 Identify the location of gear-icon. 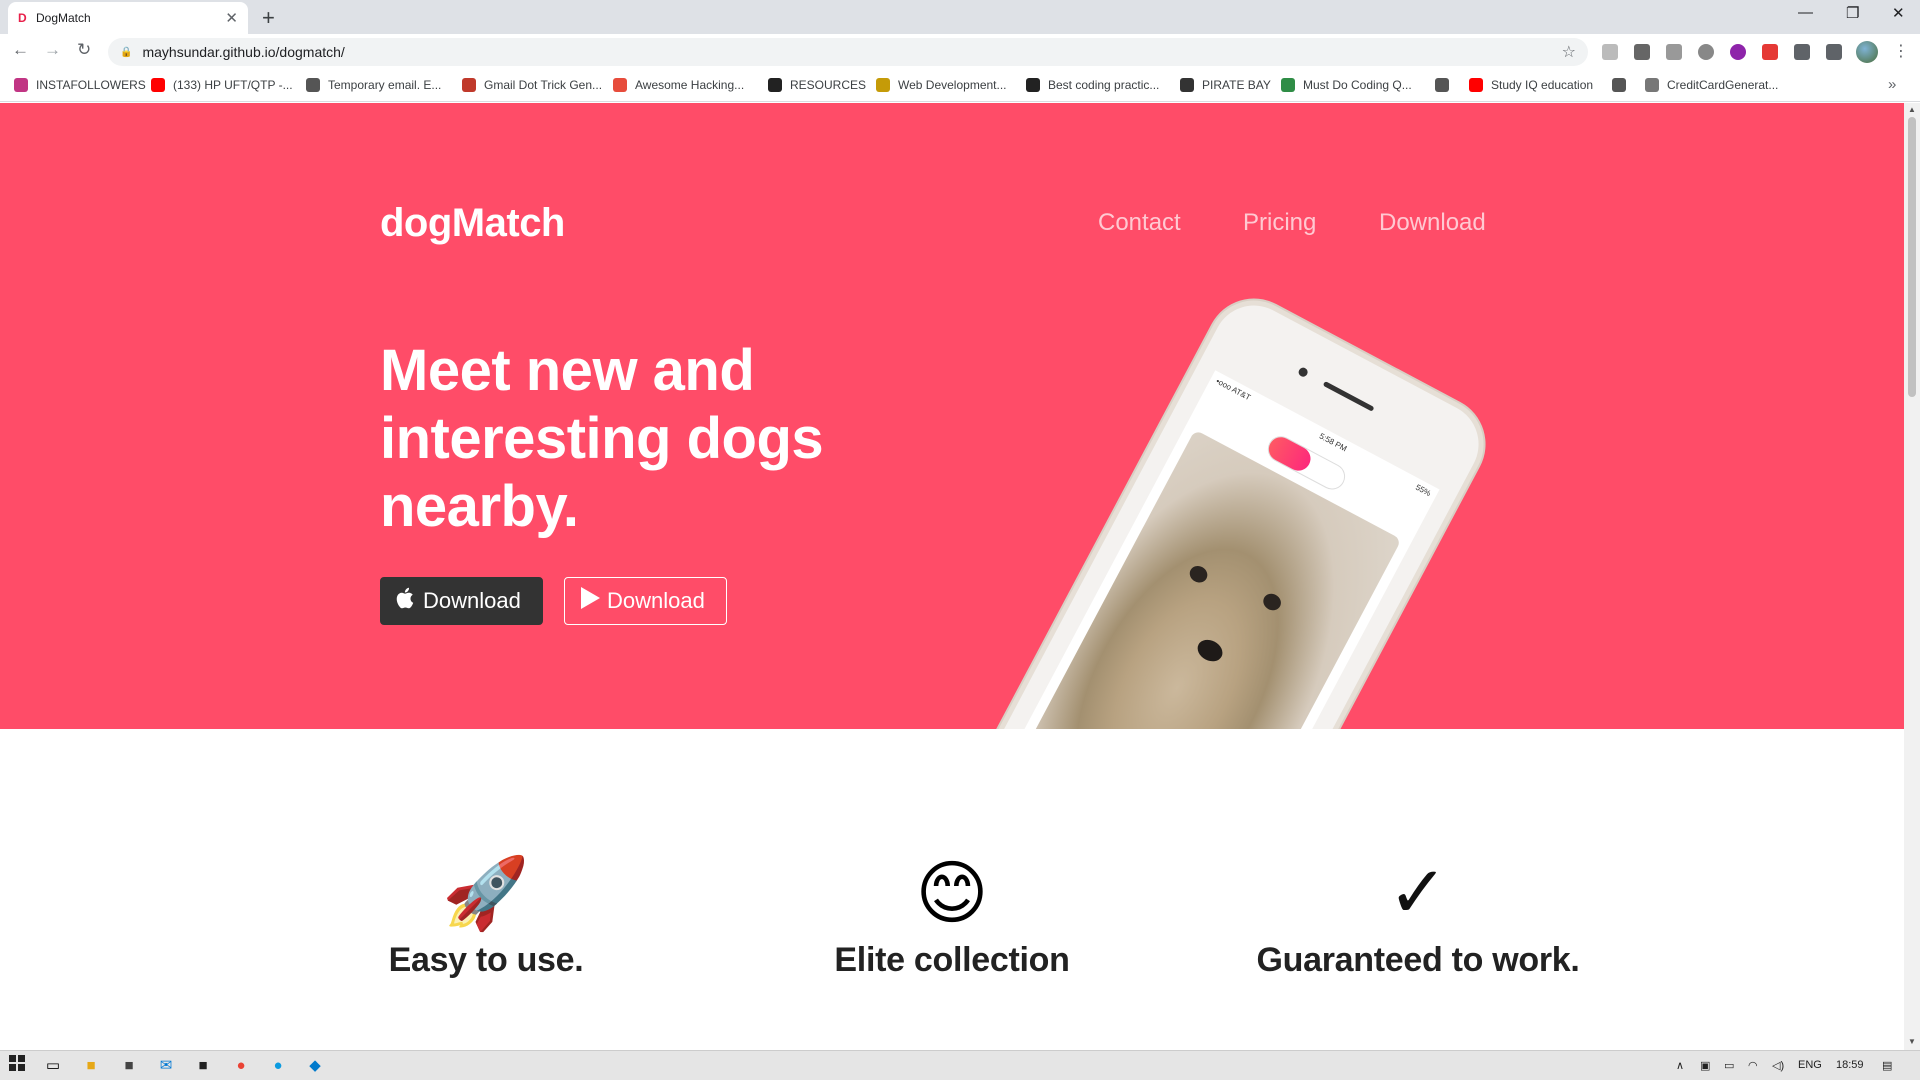
(1652, 85).